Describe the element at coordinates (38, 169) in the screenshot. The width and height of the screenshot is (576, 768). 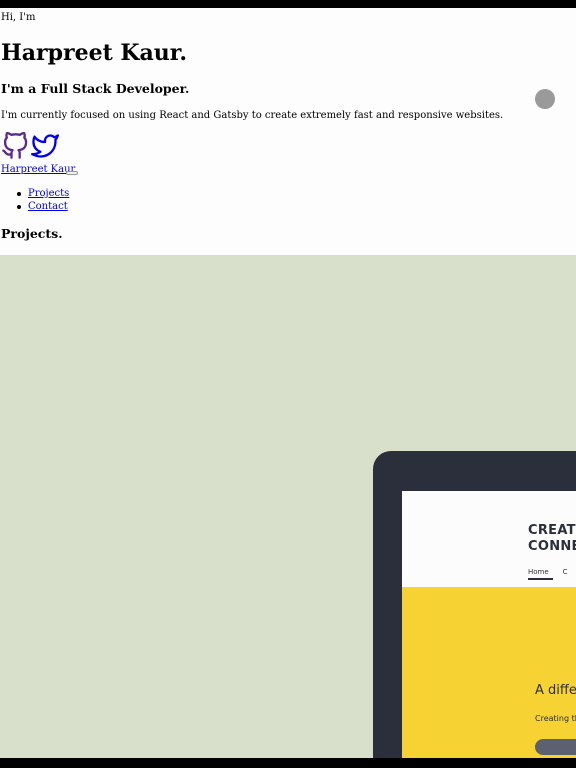
I see `brand-link: Harpreet Kaur` at that location.